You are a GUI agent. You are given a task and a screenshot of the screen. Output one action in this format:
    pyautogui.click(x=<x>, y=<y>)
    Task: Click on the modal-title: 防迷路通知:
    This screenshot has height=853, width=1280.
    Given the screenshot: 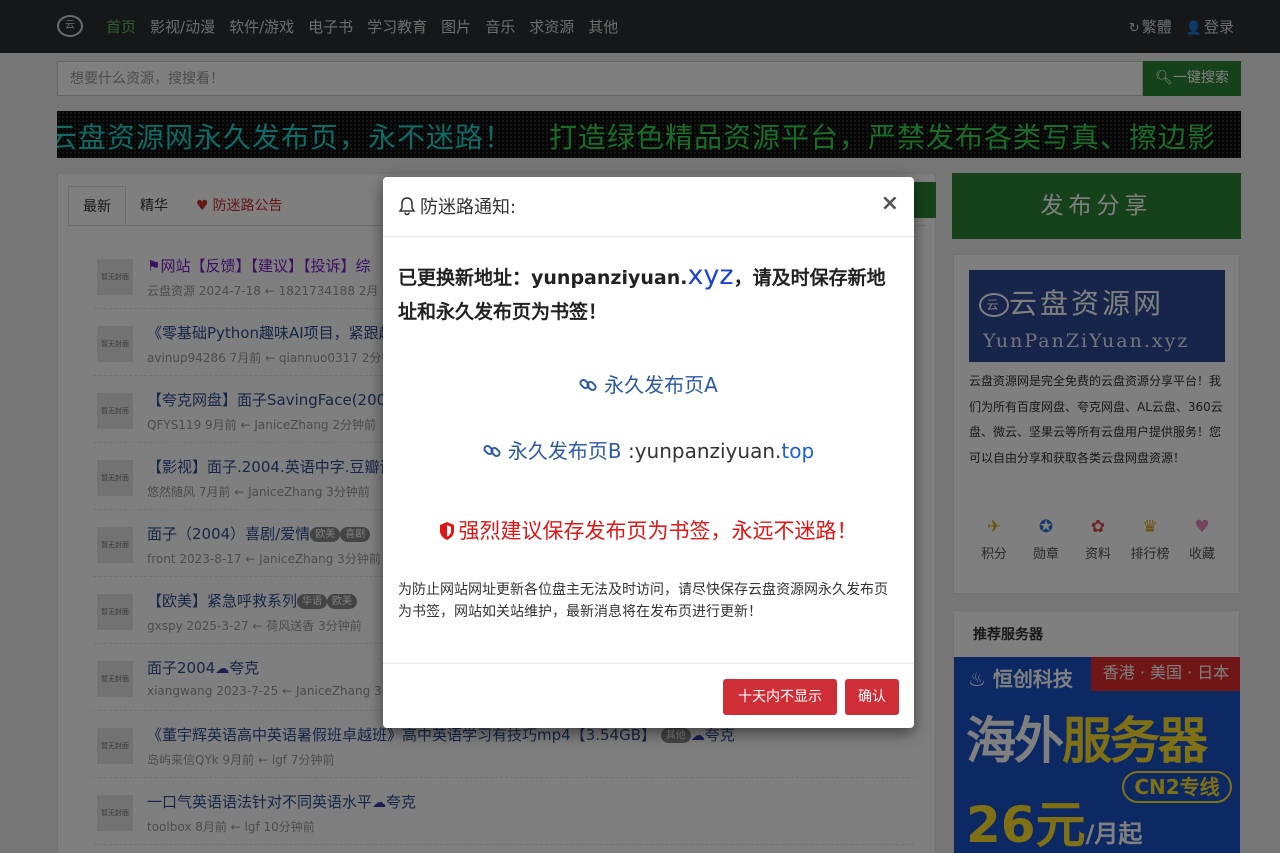 What is the action you would take?
    pyautogui.click(x=457, y=206)
    